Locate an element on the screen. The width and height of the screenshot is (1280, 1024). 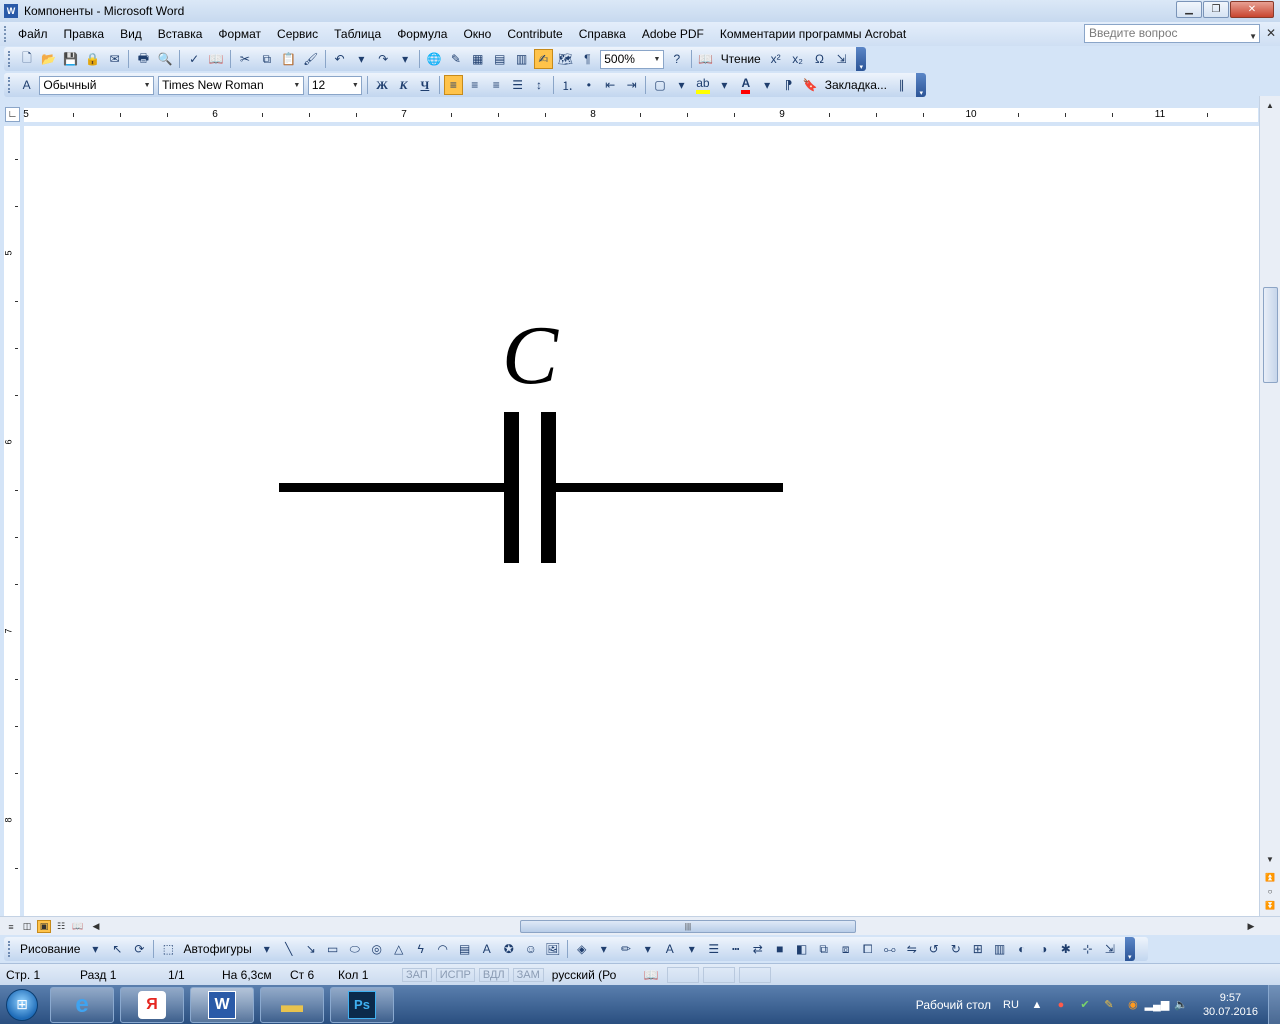
previous-page-icon: ⏫ is located at coordinates (1270, 877).